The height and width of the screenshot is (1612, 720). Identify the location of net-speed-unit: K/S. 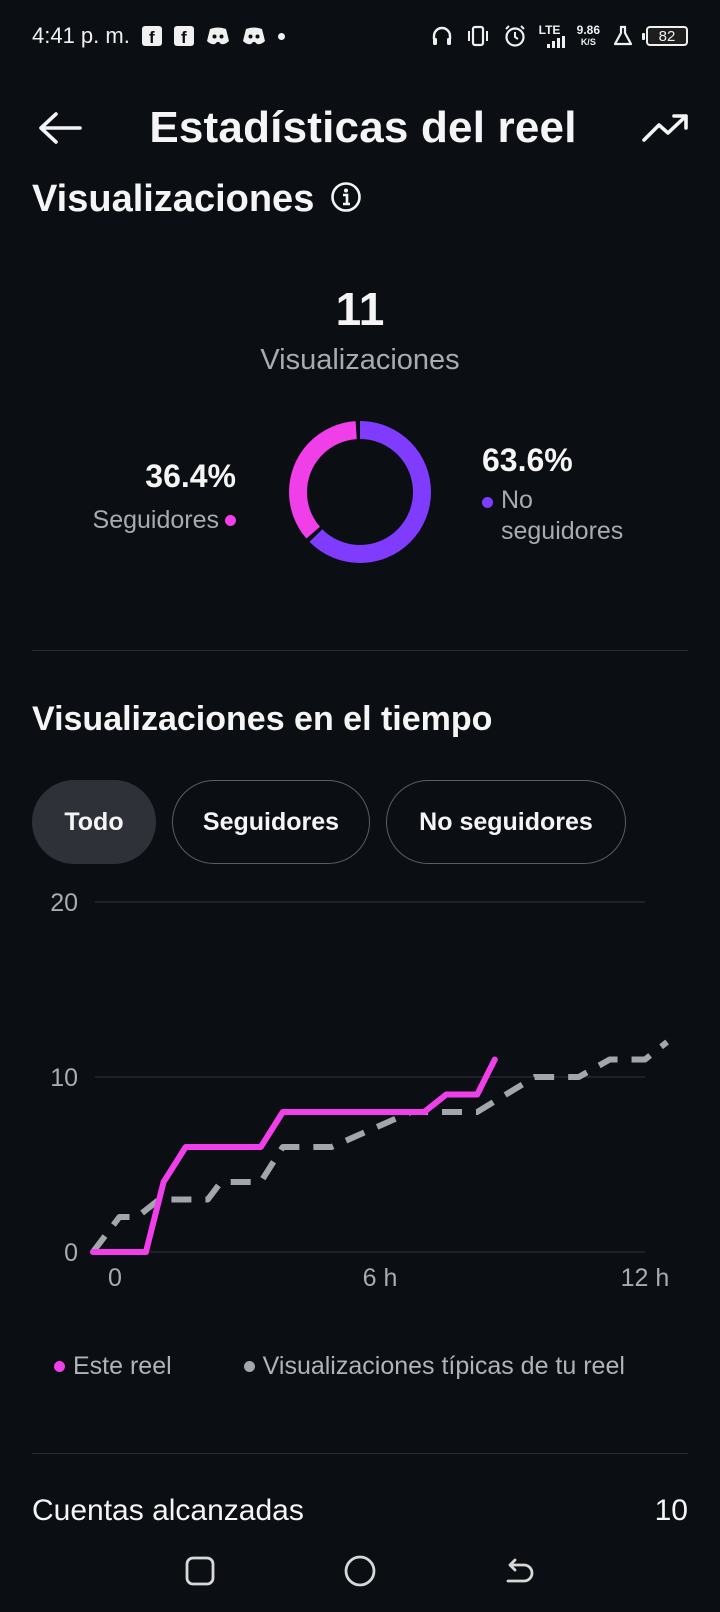
(588, 41).